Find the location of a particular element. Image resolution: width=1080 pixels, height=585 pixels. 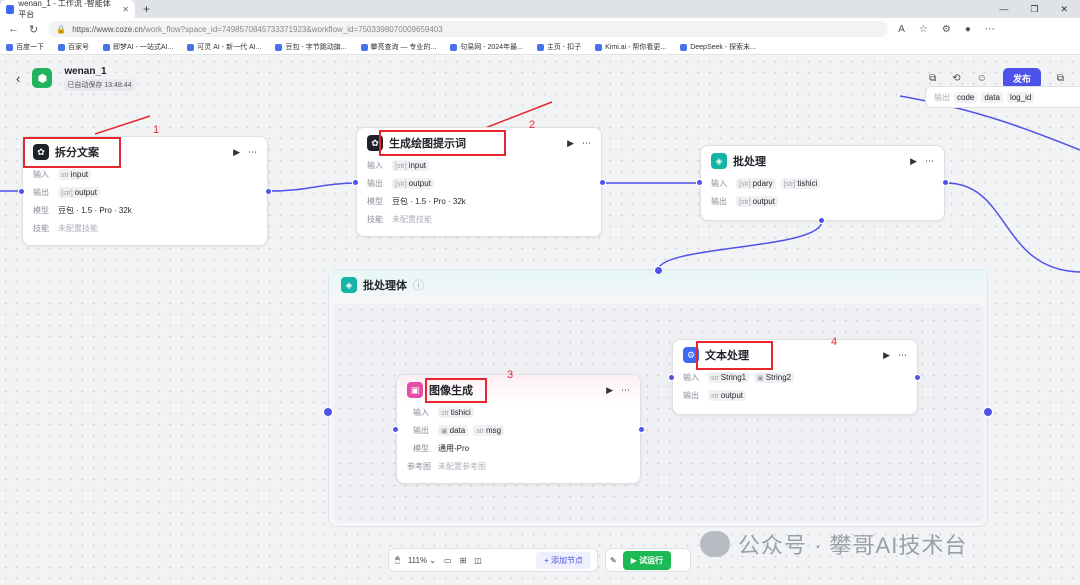

edge-batch-group is located at coordinates (740, 245).